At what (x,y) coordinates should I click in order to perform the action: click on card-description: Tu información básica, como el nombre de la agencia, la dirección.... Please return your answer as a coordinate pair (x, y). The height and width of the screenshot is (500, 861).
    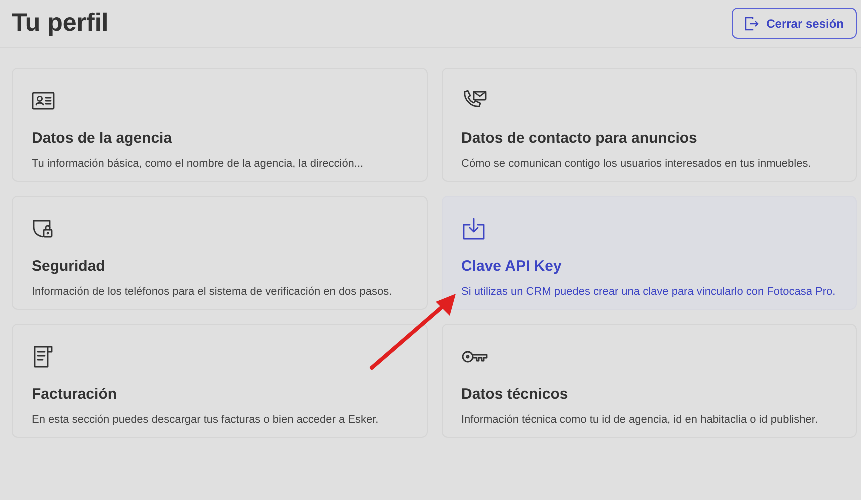
    Looking at the image, I should click on (198, 164).